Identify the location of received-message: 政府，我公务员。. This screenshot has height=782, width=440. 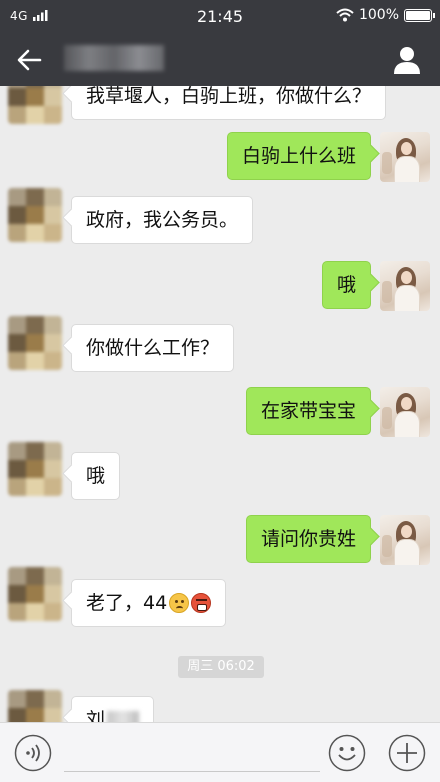
(162, 220).